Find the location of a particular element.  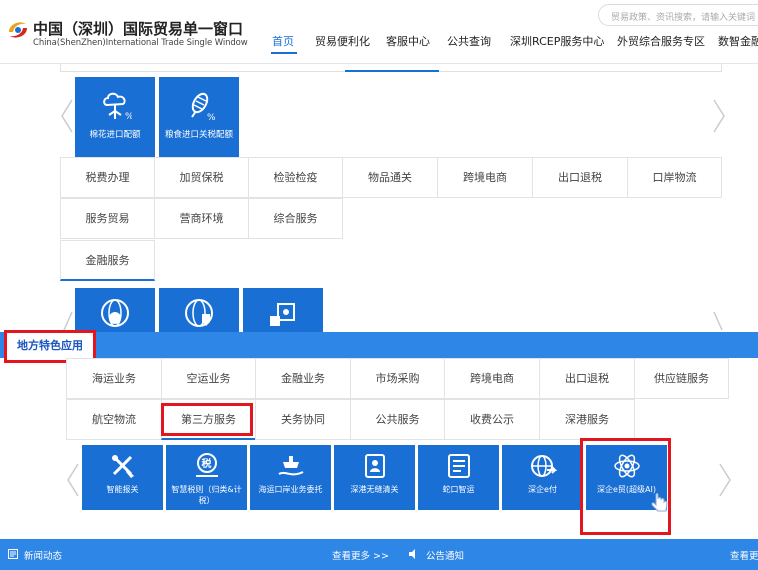

highlight-third-party-tab is located at coordinates (207, 419).